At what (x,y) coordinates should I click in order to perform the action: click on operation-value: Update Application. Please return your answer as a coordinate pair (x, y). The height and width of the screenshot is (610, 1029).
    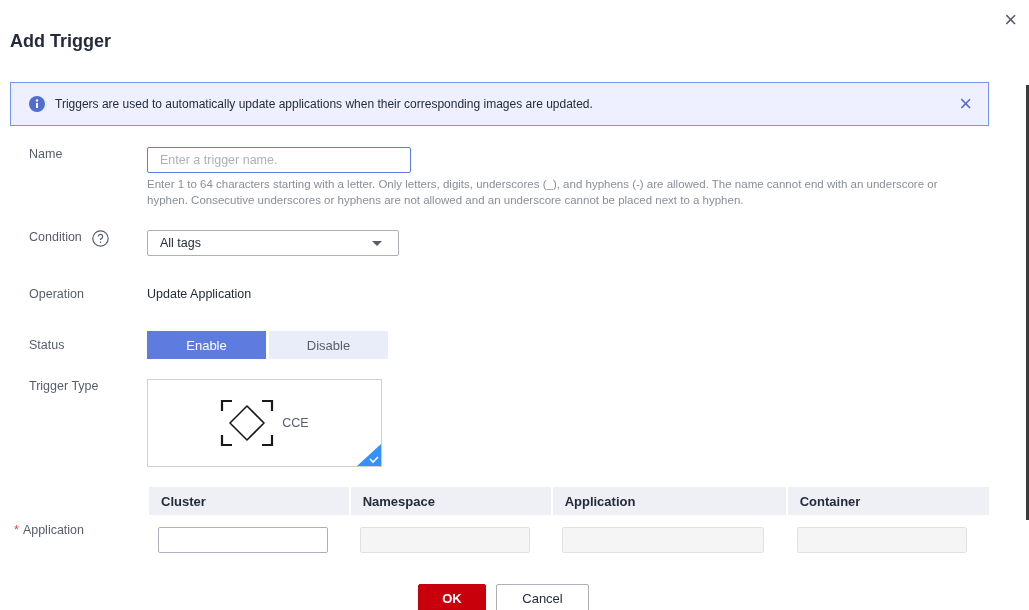
    Looking at the image, I should click on (199, 294).